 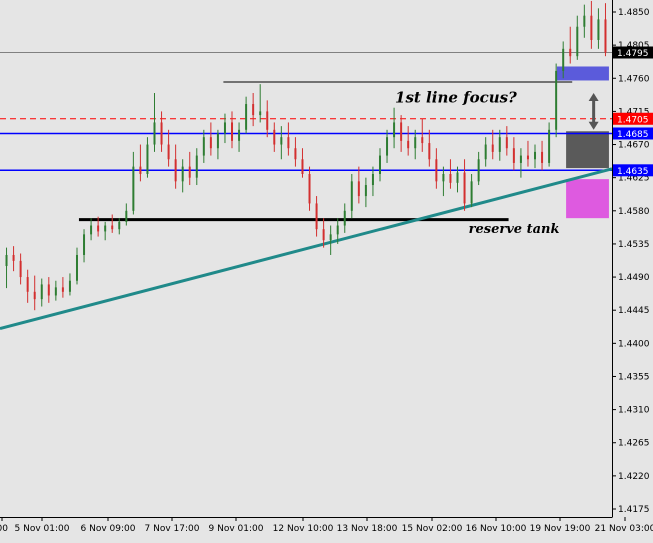 I want to click on y-tick-label-9: 1.4445, so click(x=634, y=311).